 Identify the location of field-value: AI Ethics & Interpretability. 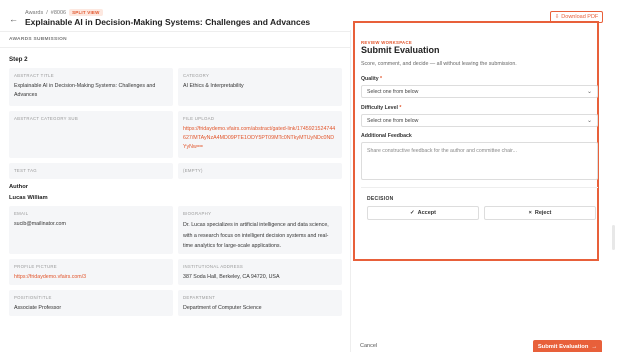
(213, 86).